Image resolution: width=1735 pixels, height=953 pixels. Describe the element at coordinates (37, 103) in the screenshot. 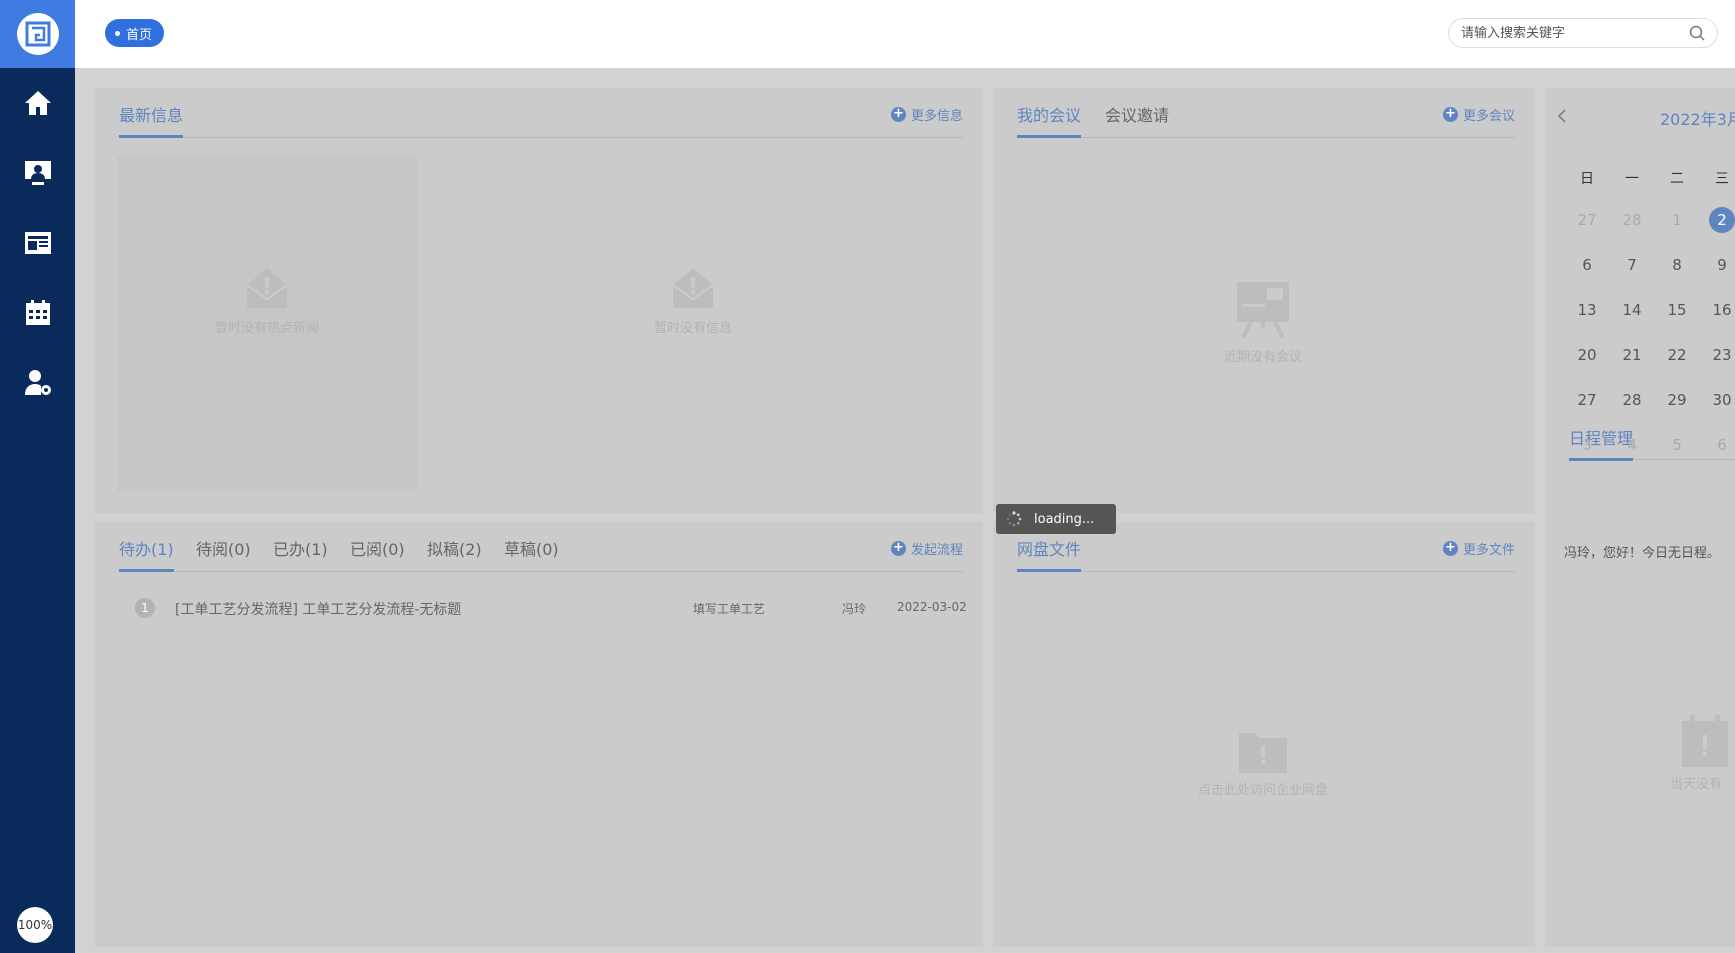

I see `sidebar-item-home` at that location.